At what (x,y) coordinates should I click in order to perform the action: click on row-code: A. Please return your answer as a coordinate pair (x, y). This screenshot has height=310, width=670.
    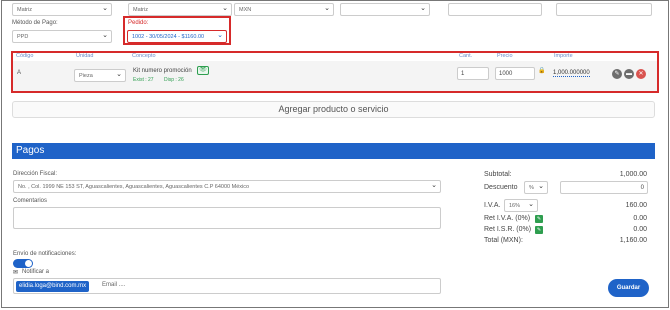
    Looking at the image, I should click on (19, 73).